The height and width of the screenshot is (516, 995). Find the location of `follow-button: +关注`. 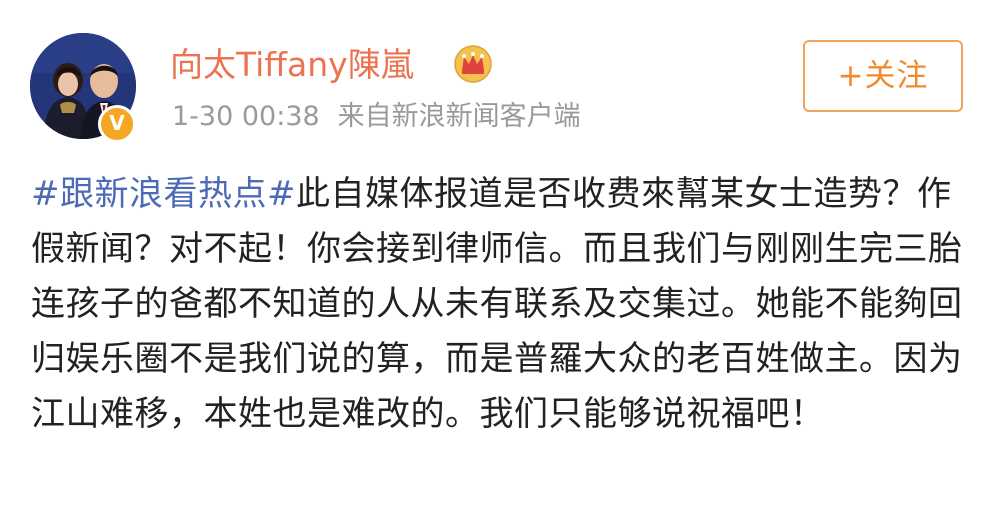

follow-button: +关注 is located at coordinates (883, 76).